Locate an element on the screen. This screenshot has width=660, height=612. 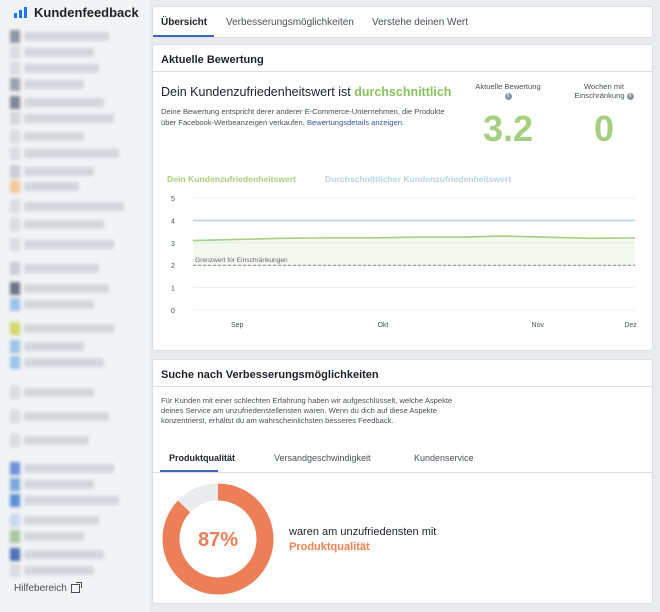
x-tick-label: Okt is located at coordinates (383, 325).